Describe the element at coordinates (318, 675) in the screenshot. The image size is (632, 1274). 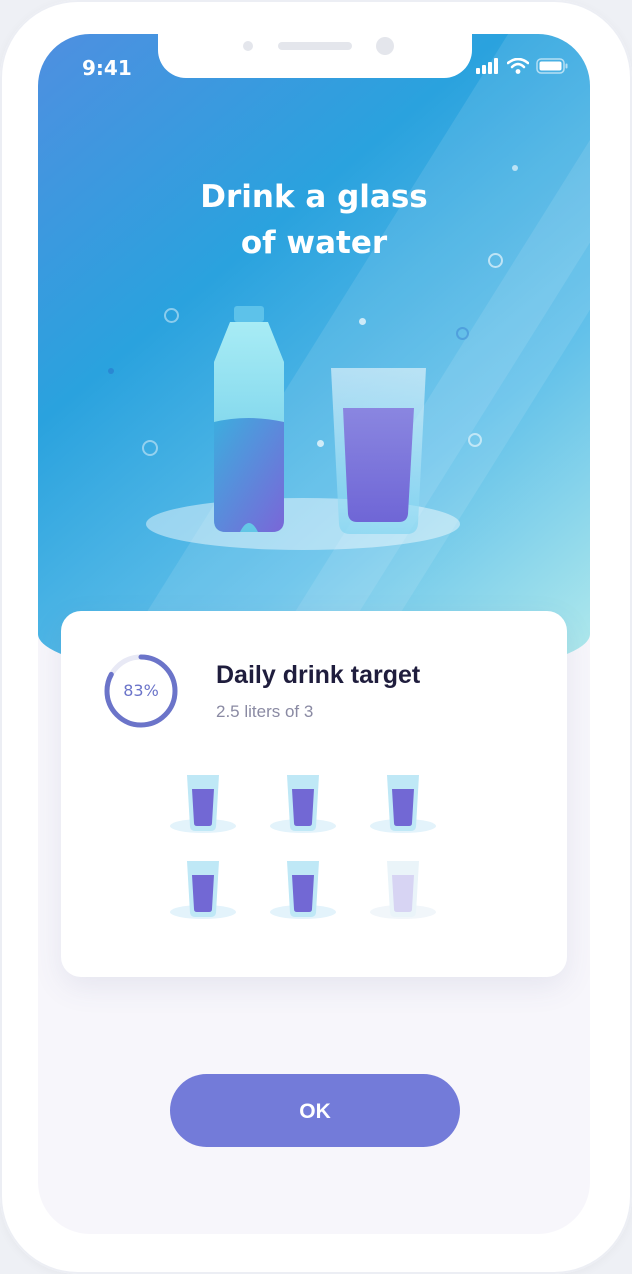
I see `daily-target-title: Daily drink target` at that location.